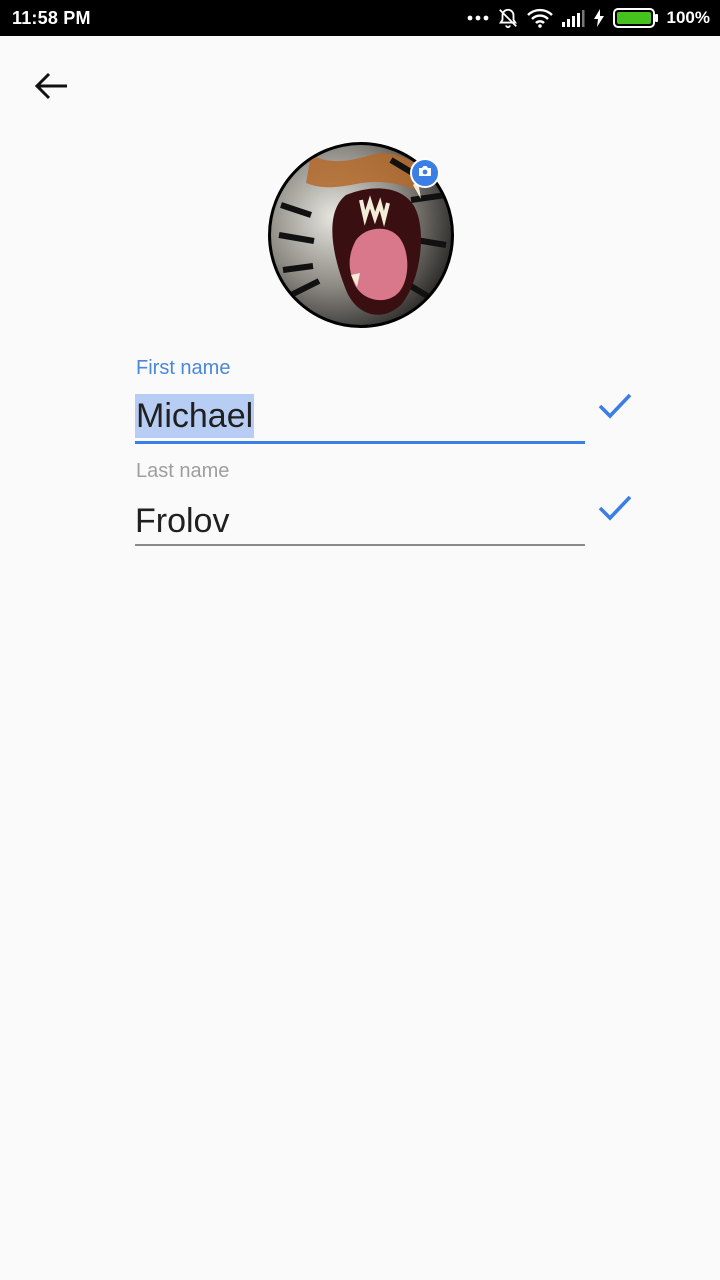 This screenshot has width=720, height=1280. What do you see at coordinates (182, 521) in the screenshot?
I see `last-name-value: Frolov` at bounding box center [182, 521].